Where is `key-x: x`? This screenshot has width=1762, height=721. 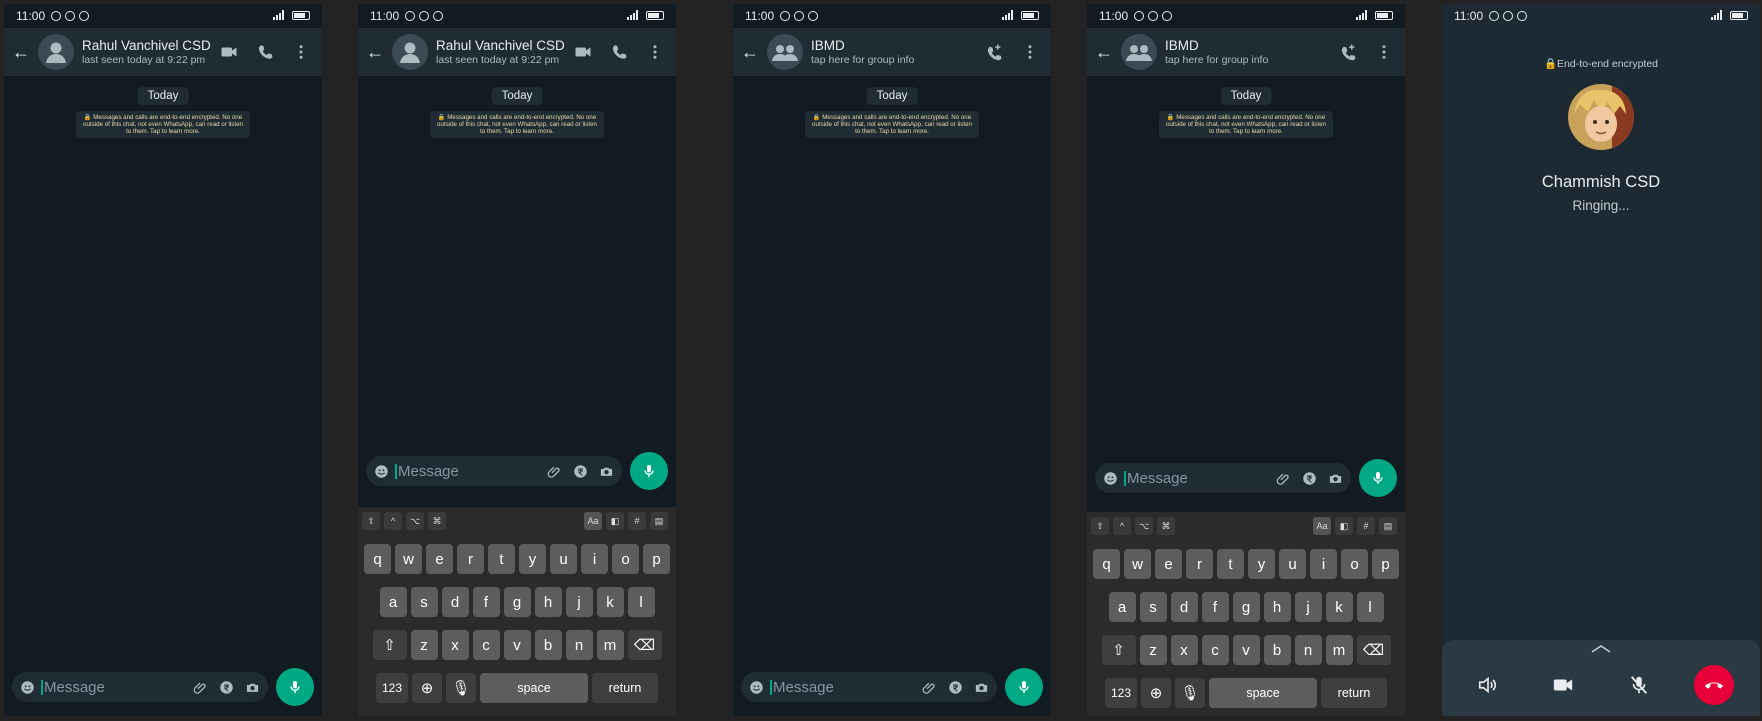 key-x: x is located at coordinates (455, 645).